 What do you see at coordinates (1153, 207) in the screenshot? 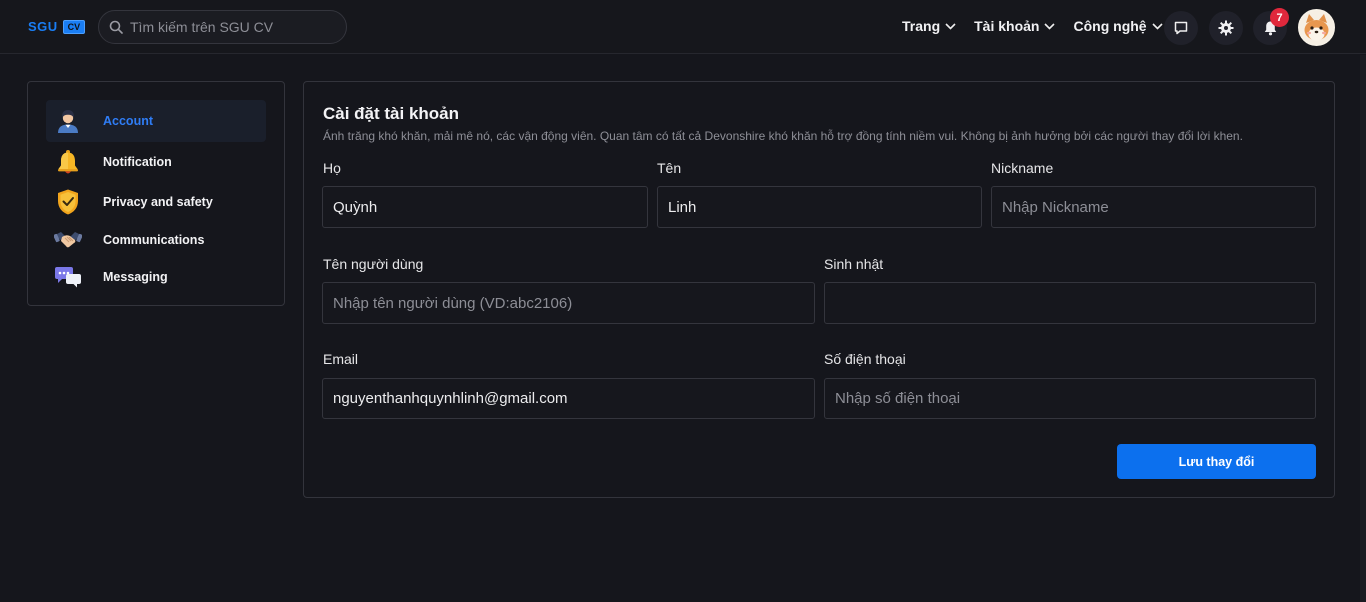
I see `nickname-input` at bounding box center [1153, 207].